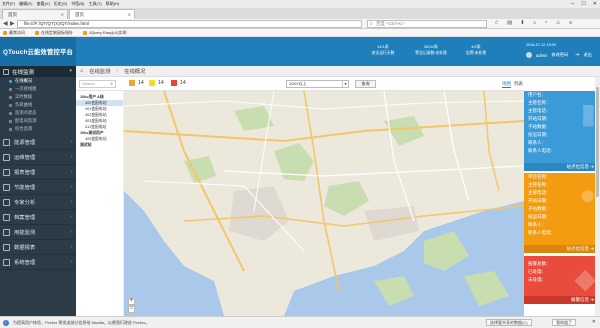  What do you see at coordinates (587, 55) in the screenshot?
I see `logout-link: 退出` at bounding box center [587, 55].